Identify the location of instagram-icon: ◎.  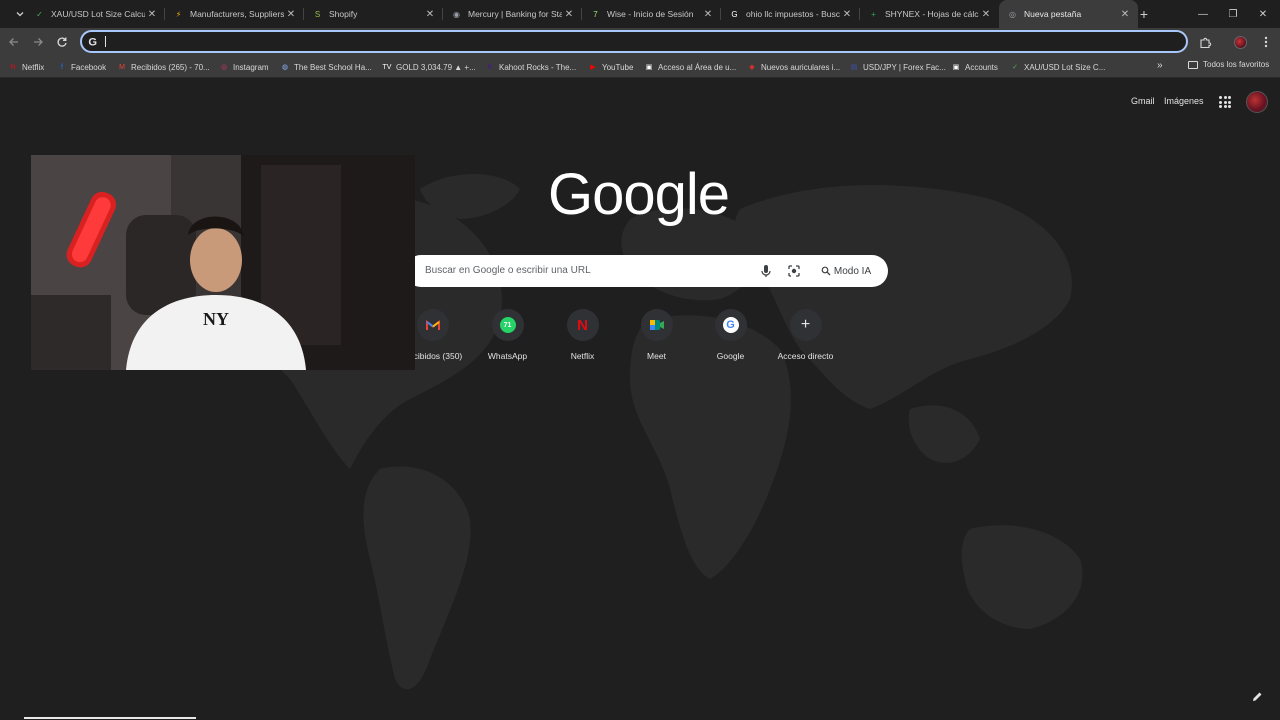
(224, 67).